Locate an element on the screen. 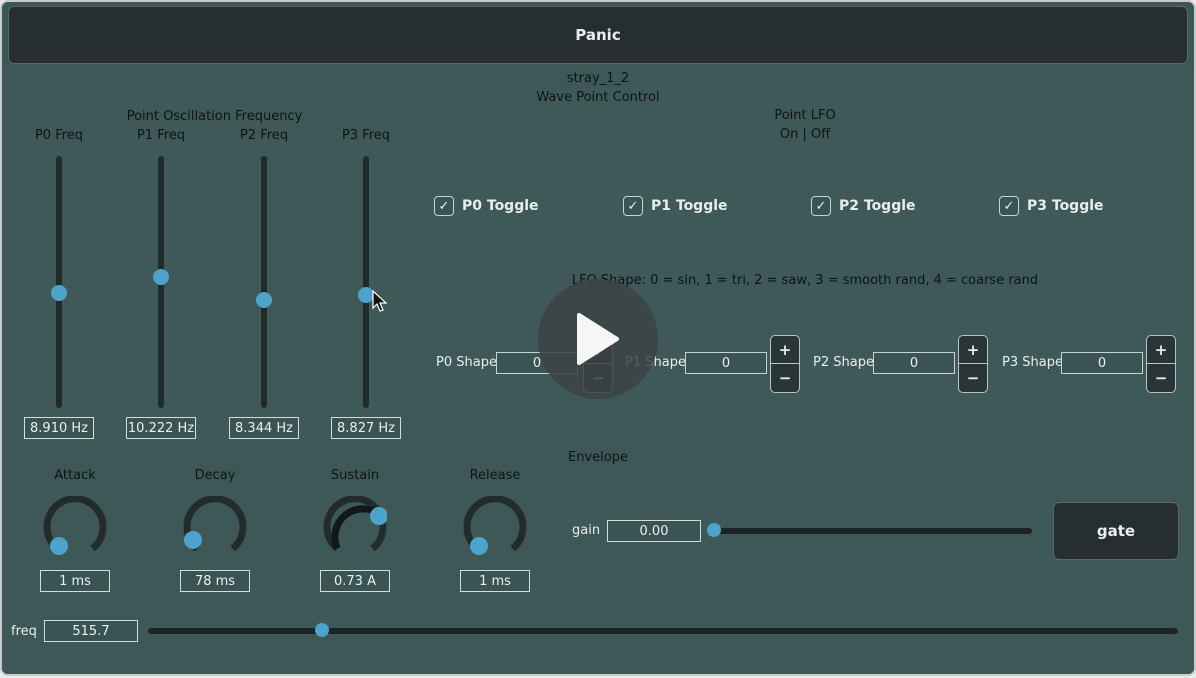 The height and width of the screenshot is (678, 1196). freq-slider-label: P1 Freq is located at coordinates (161, 135).